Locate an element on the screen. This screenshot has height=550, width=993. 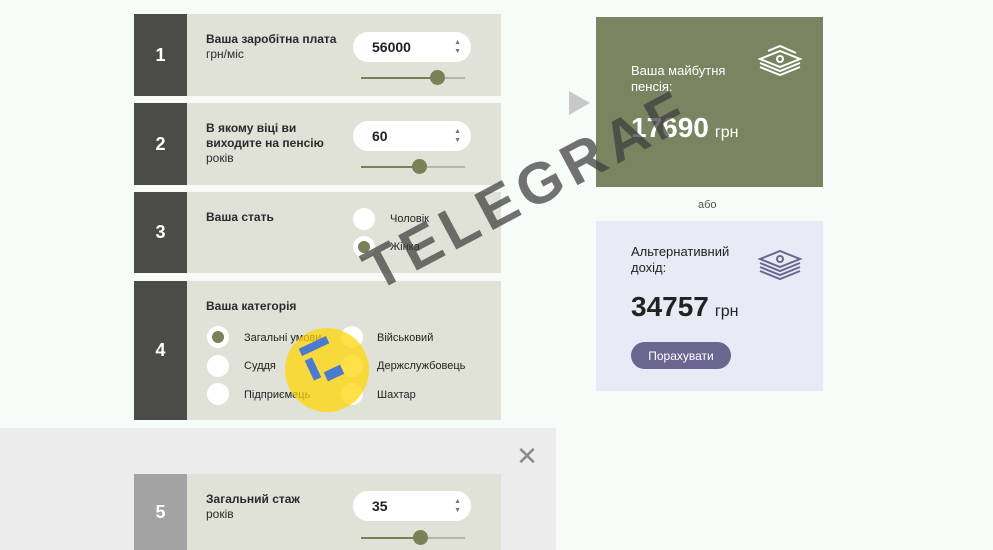
radio-entrepreneur is located at coordinates (218, 394).